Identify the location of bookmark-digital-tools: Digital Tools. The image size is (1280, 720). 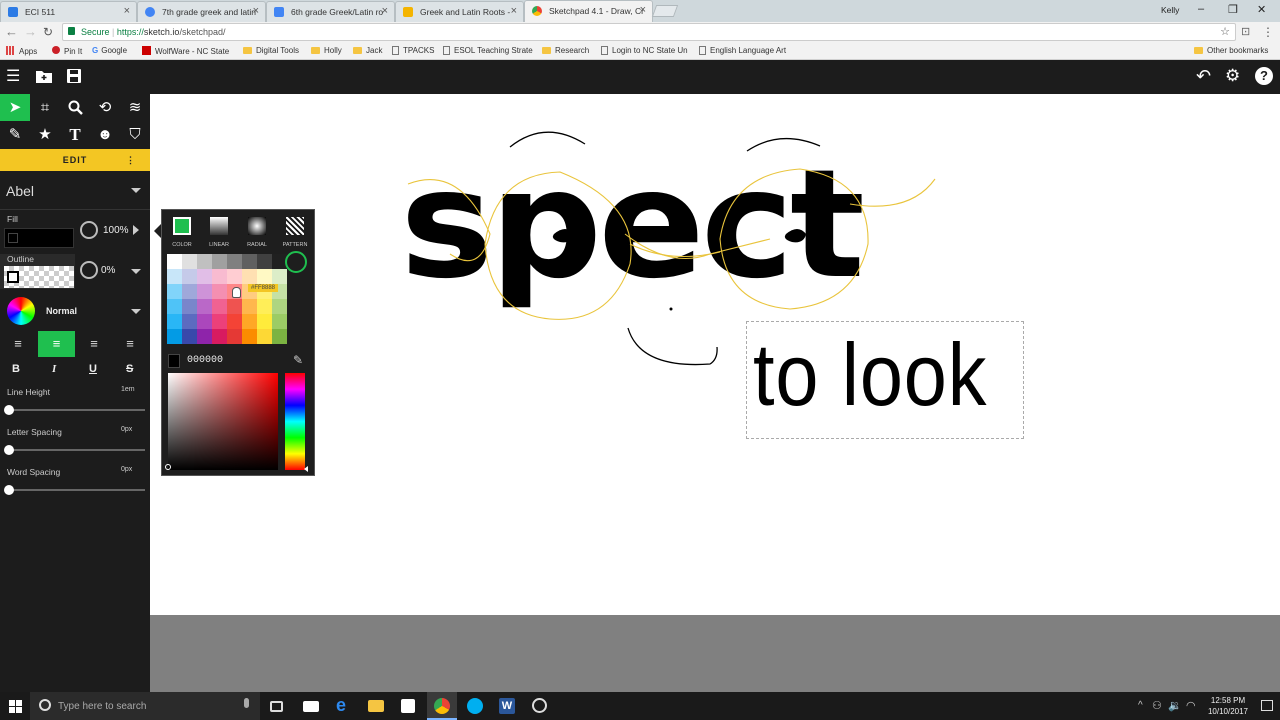
(271, 50).